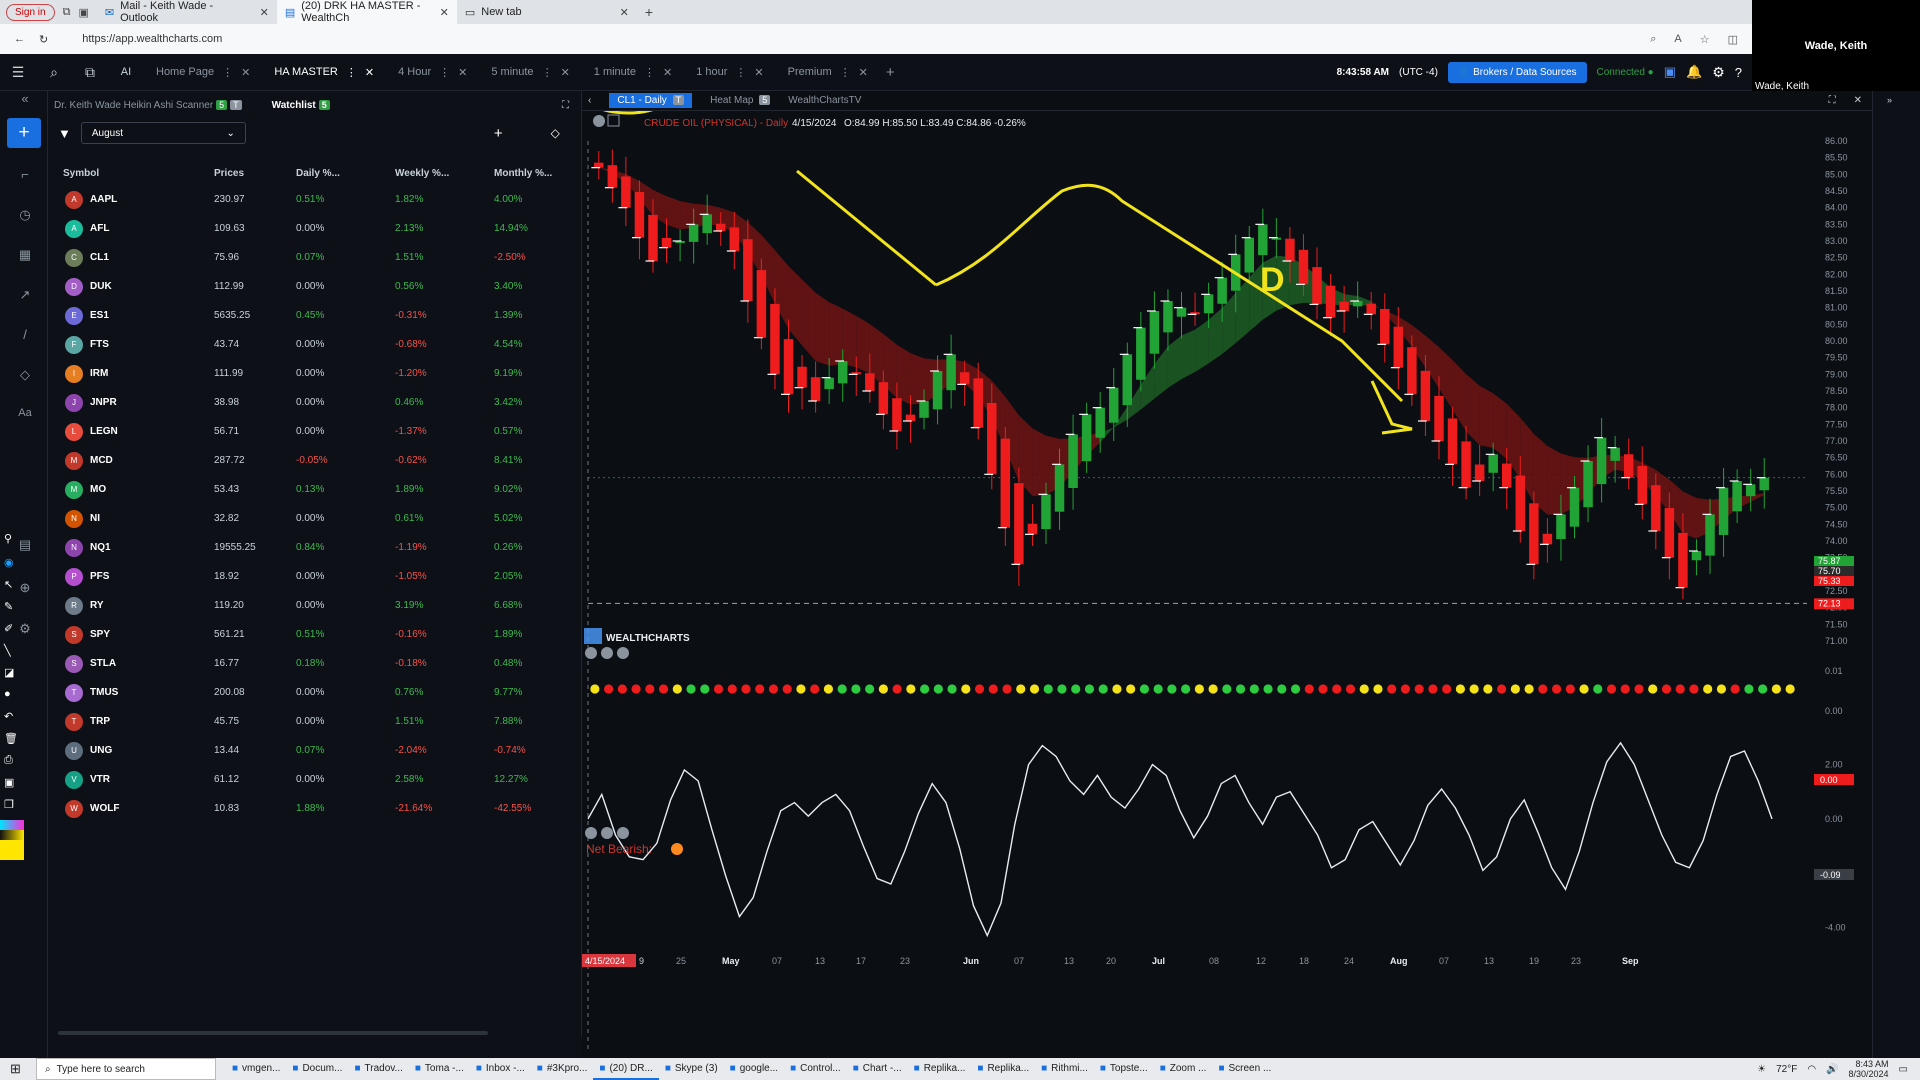  What do you see at coordinates (315, 547) in the screenshot?
I see `table-row: N NQ1 19555.25 0.84% -1.19% 0.26%` at bounding box center [315, 547].